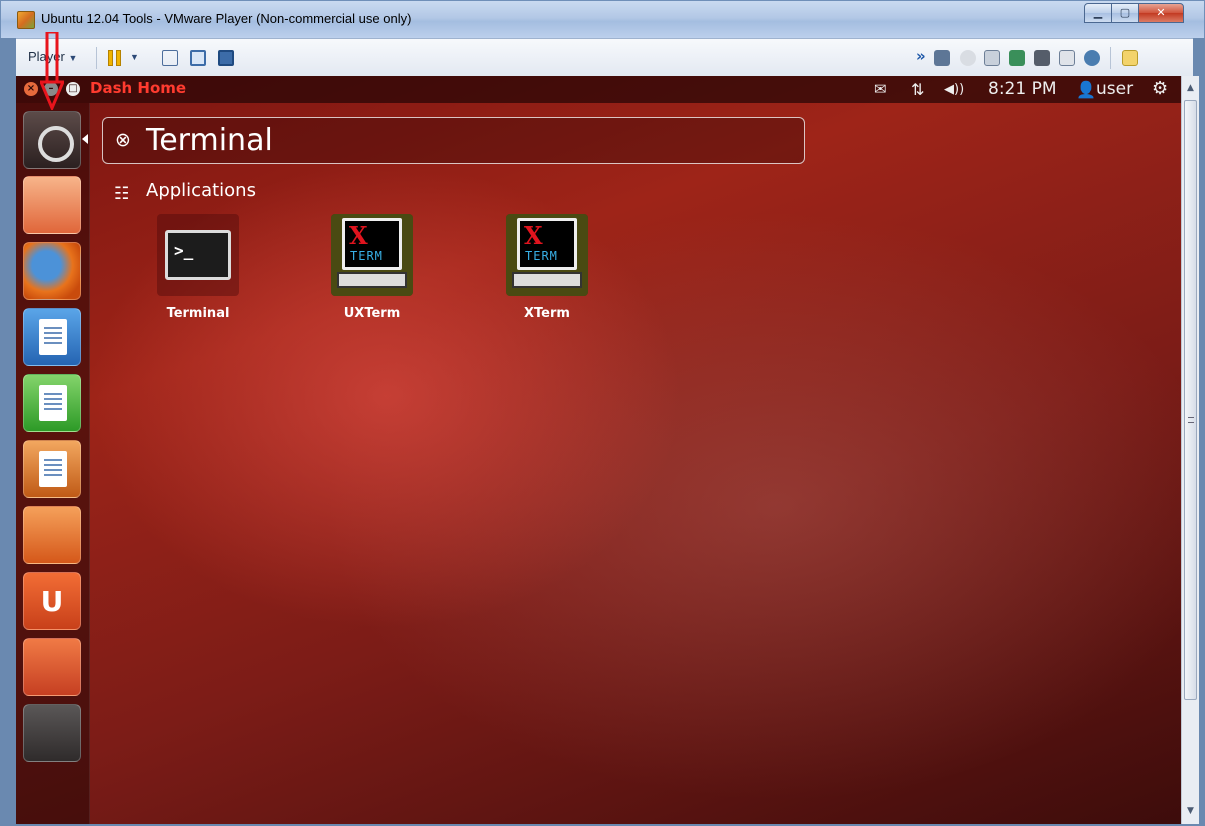  I want to click on ubuntu-one-launcher-icon: U, so click(52, 601).